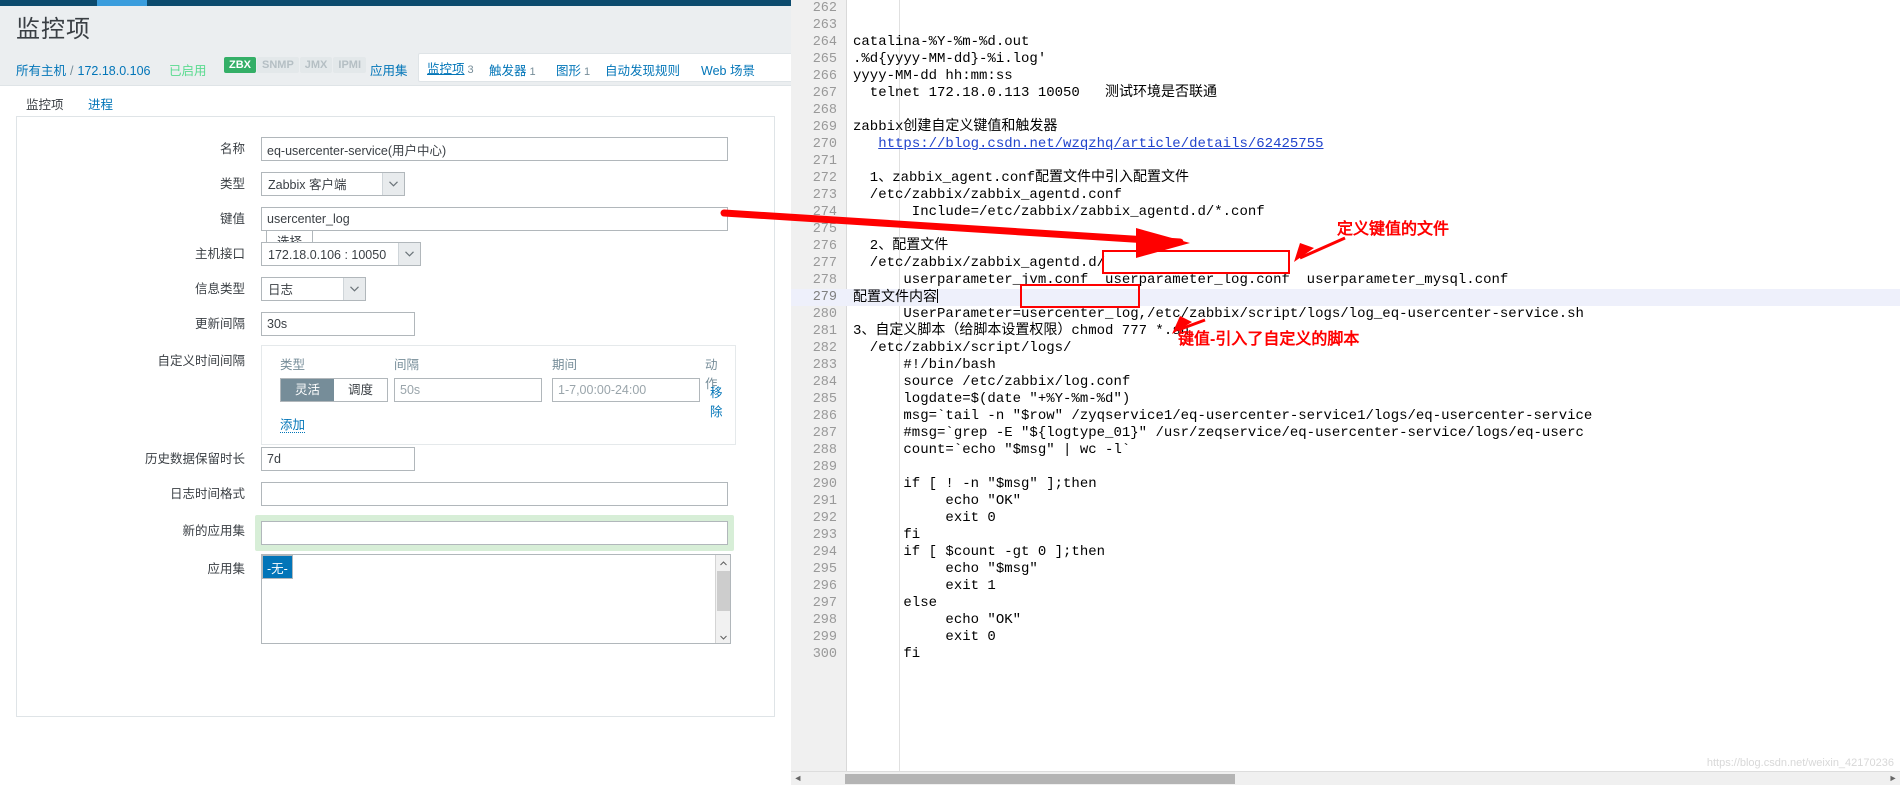  I want to click on hscroll-thumb, so click(1040, 779).